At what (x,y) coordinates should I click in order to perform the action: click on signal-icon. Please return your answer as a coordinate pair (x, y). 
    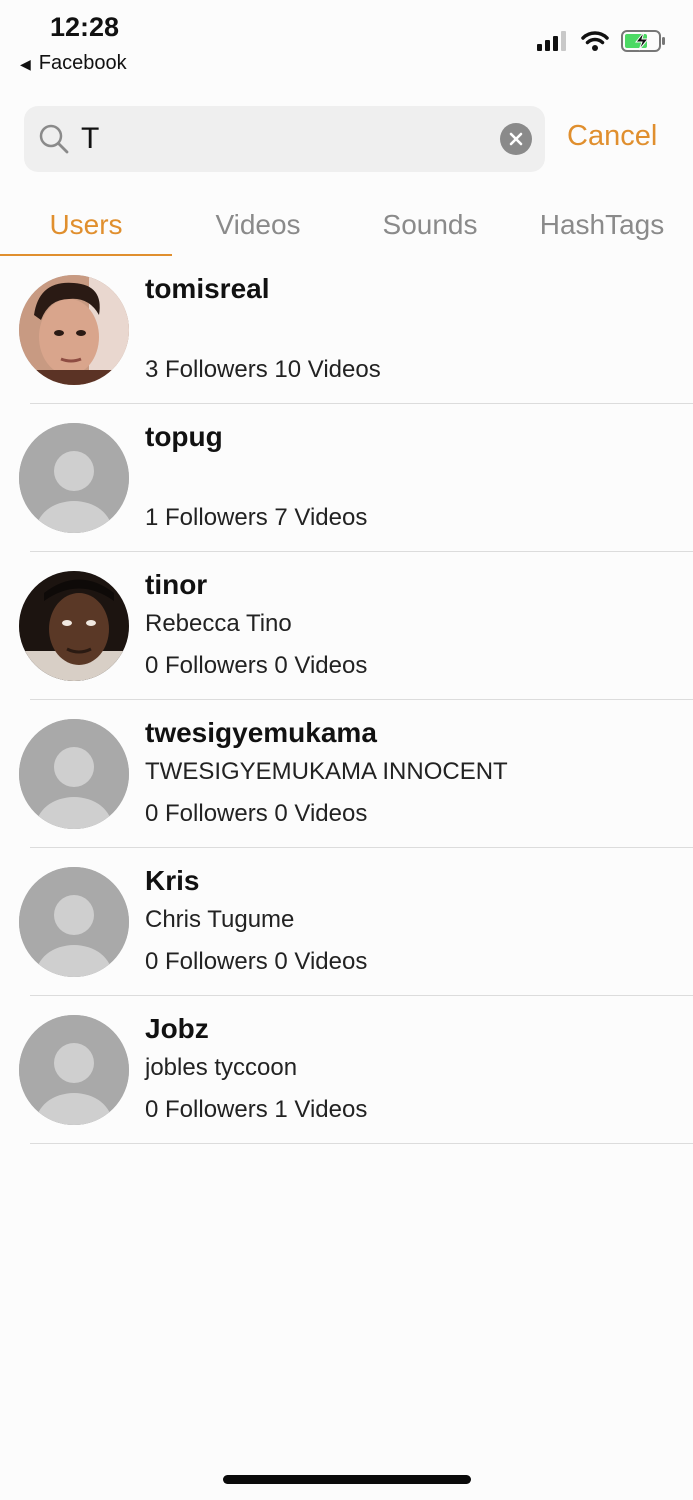
    Looking at the image, I should click on (551, 41).